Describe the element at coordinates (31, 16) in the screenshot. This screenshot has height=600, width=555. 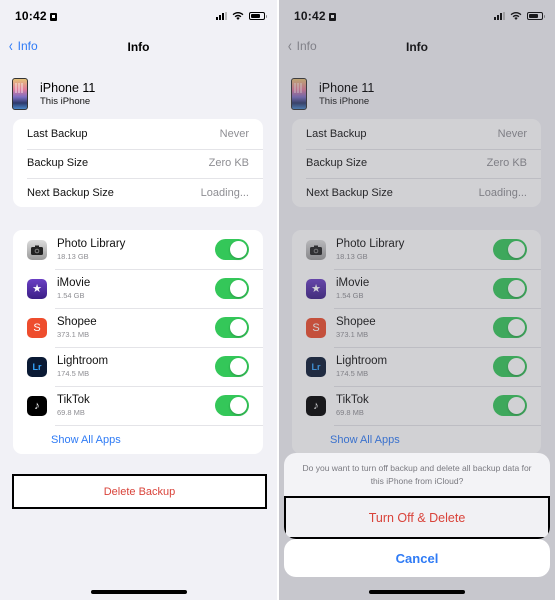
I see `time-text: 10:42` at that location.